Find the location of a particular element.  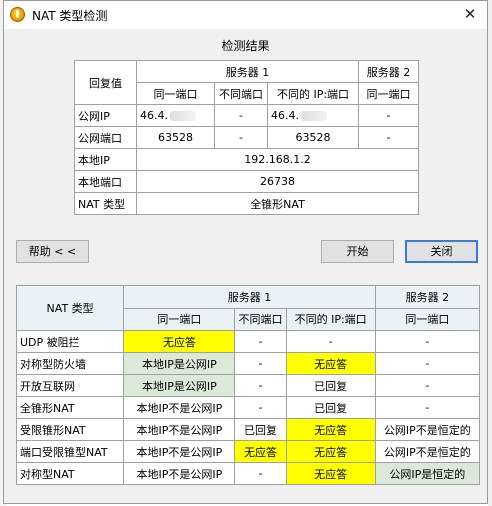

reply-header: 回复值 is located at coordinates (105, 82).